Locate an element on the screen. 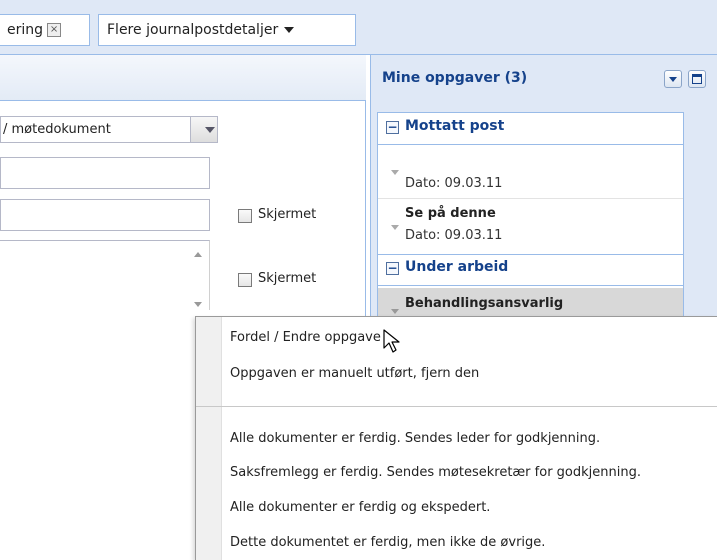 The image size is (717, 560). scroll-up-icon is located at coordinates (198, 254).